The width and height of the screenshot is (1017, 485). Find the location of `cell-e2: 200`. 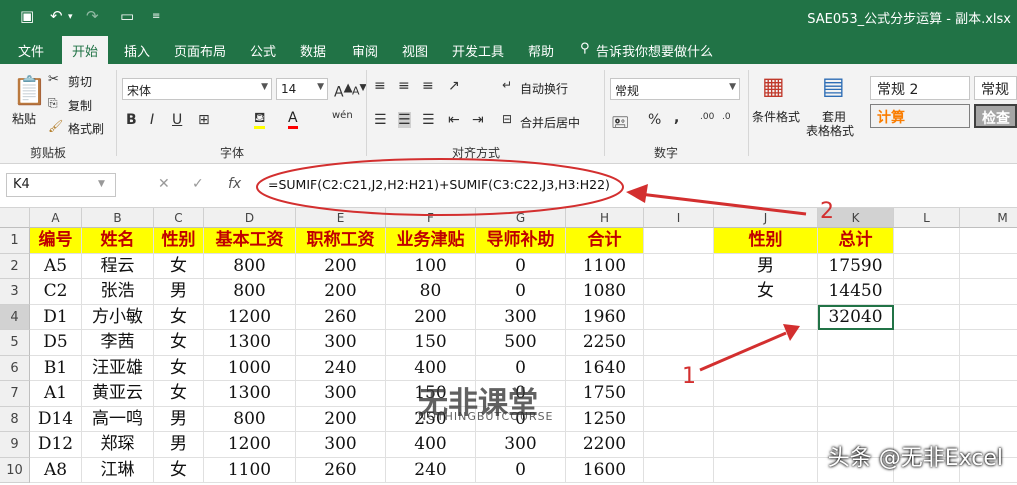

cell-e2: 200 is located at coordinates (341, 266).